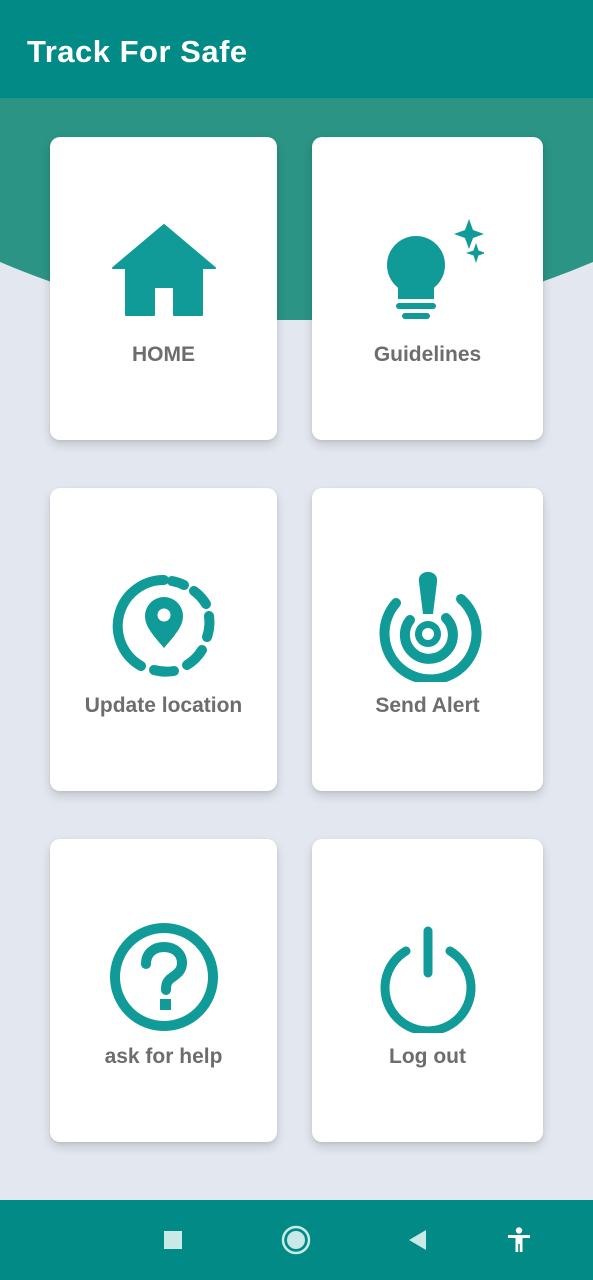 This screenshot has width=593, height=1280. I want to click on home-card: HOME, so click(163, 288).